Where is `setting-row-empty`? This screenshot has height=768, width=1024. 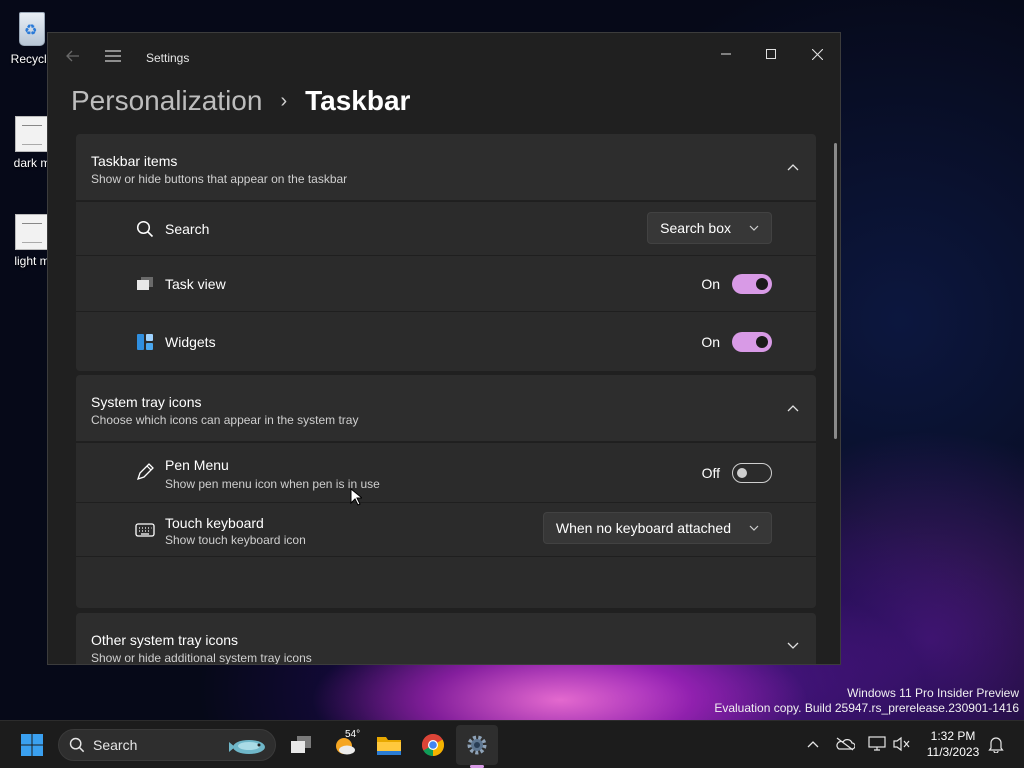 setting-row-empty is located at coordinates (446, 582).